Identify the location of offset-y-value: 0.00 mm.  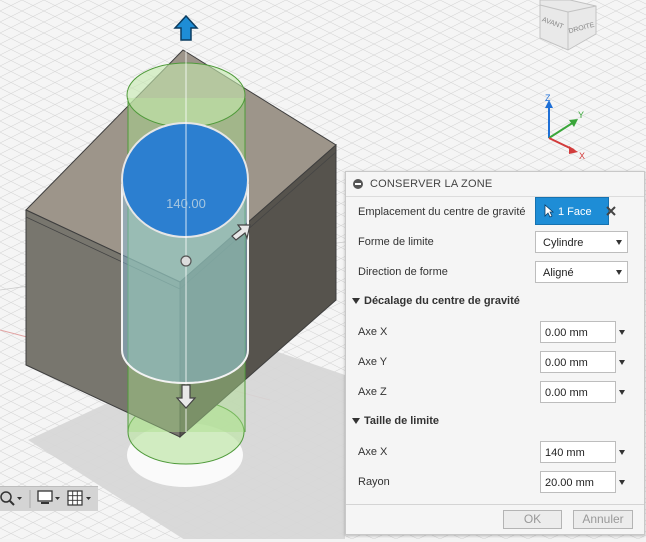
(566, 363).